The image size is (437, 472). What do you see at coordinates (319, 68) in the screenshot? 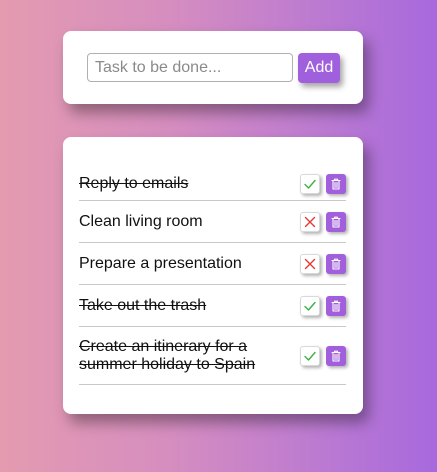
I see `add-button: Add` at bounding box center [319, 68].